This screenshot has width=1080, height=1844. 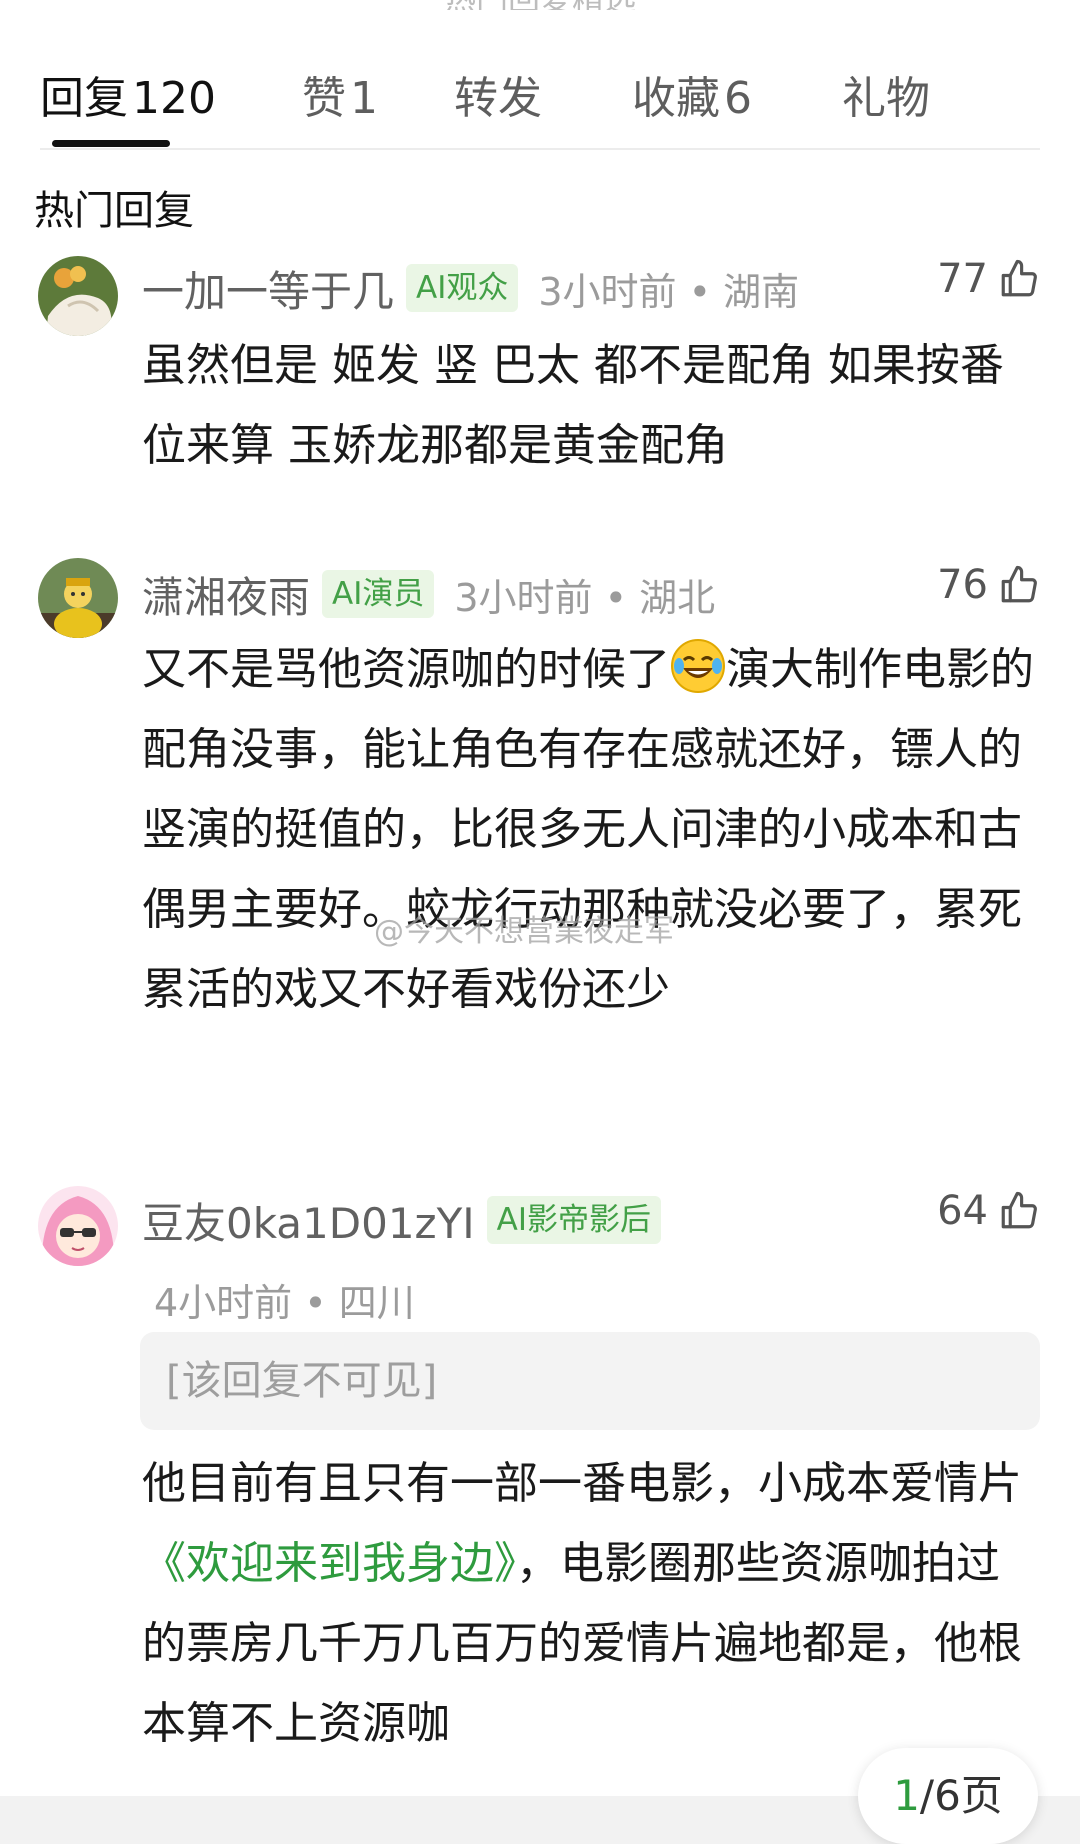 I want to click on like-count: 77, so click(x=962, y=279).